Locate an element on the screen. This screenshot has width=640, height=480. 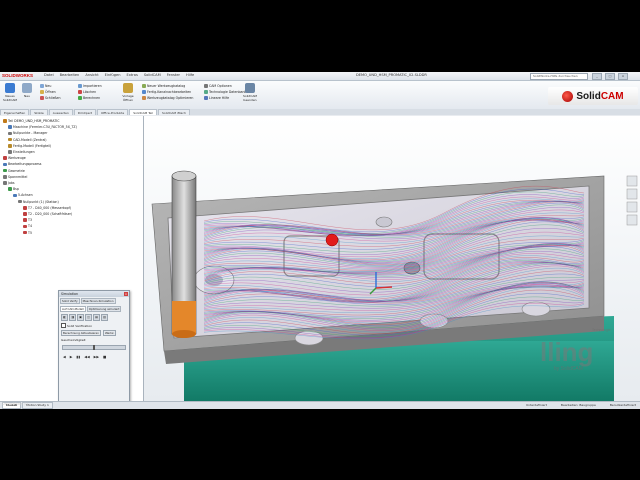
rewind-icon: ◀◀ is located at coordinates (86, 357).